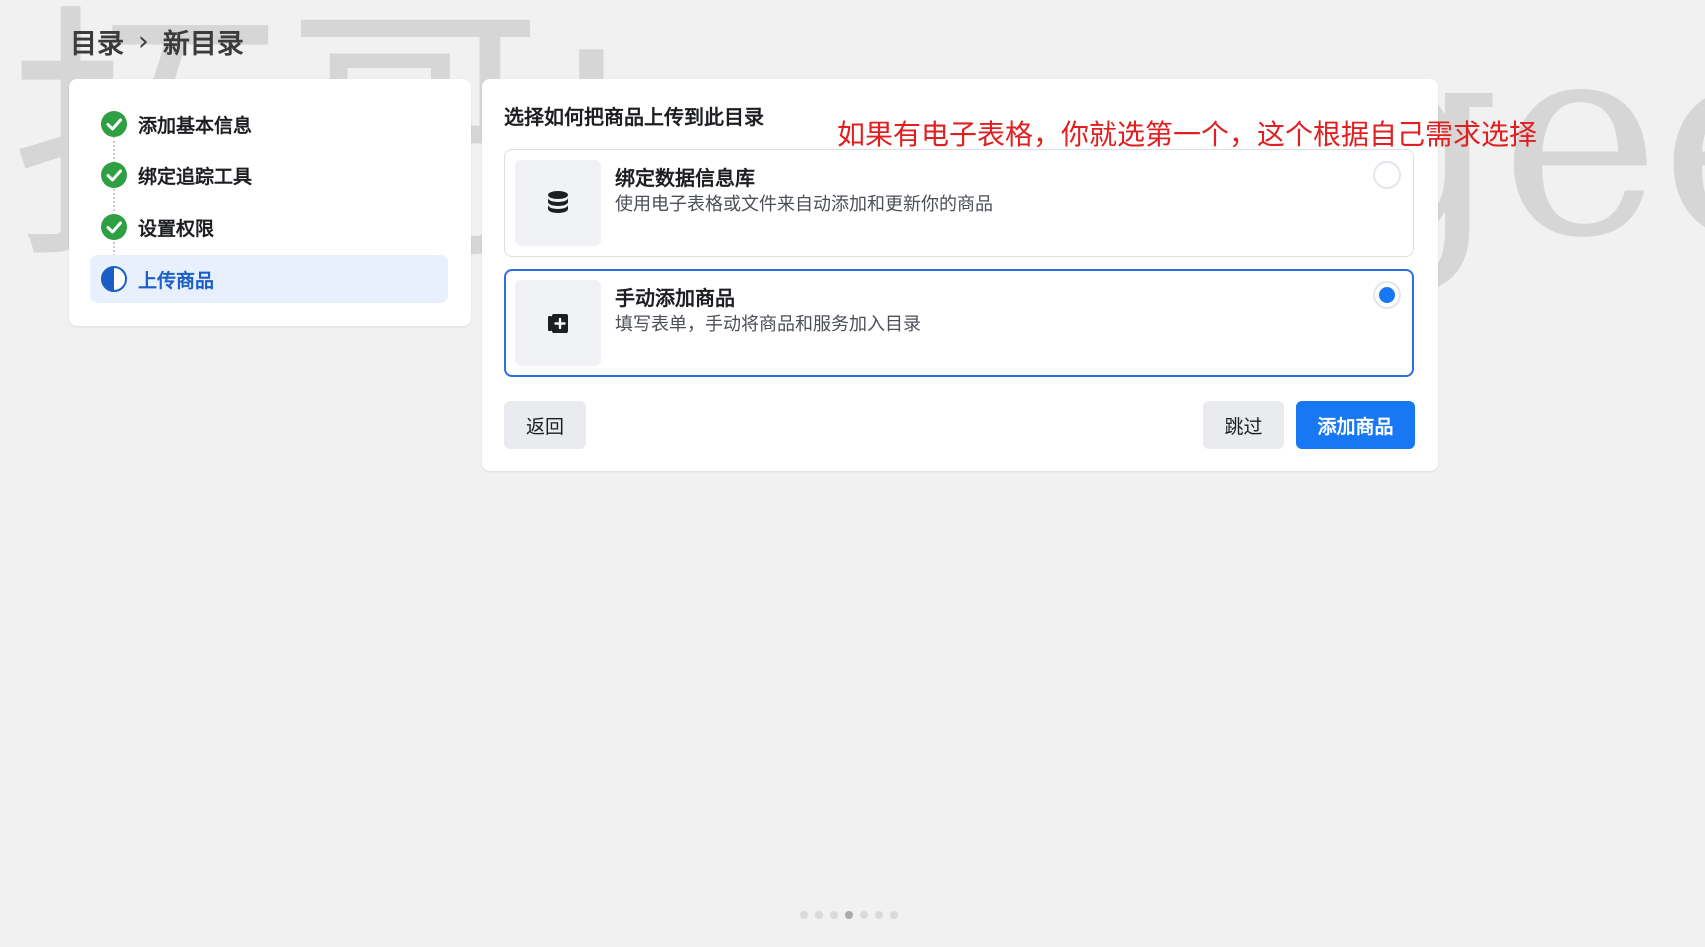 The image size is (1705, 947). I want to click on chevron-right-icon: ›, so click(143, 41).